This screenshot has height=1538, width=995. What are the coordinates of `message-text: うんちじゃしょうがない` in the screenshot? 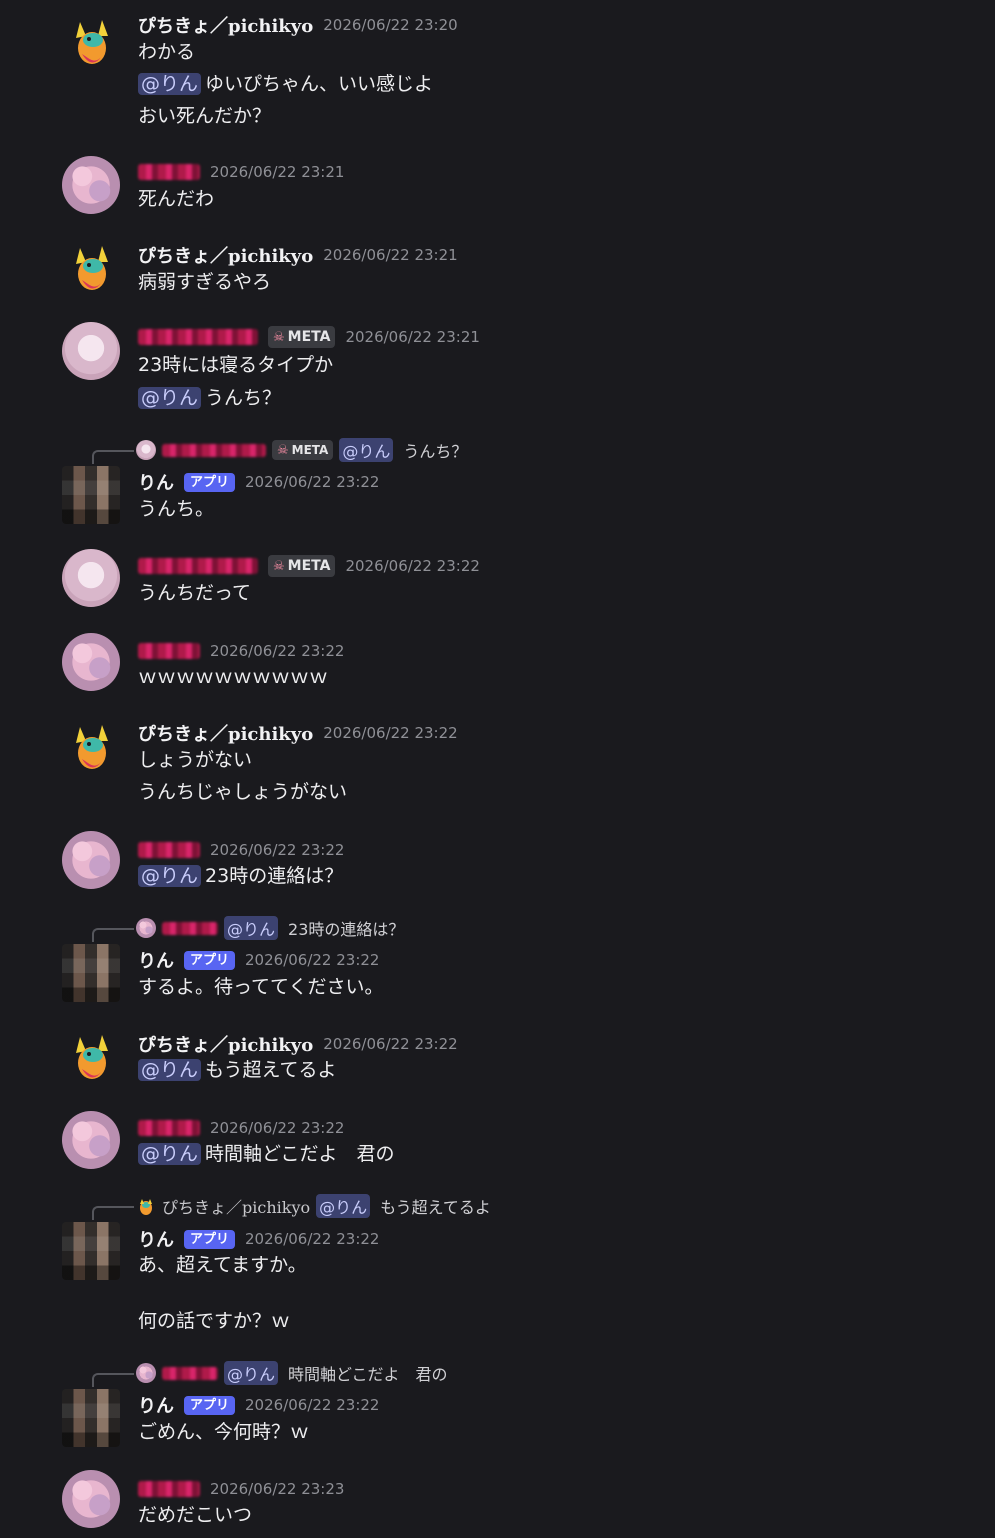 It's located at (243, 792).